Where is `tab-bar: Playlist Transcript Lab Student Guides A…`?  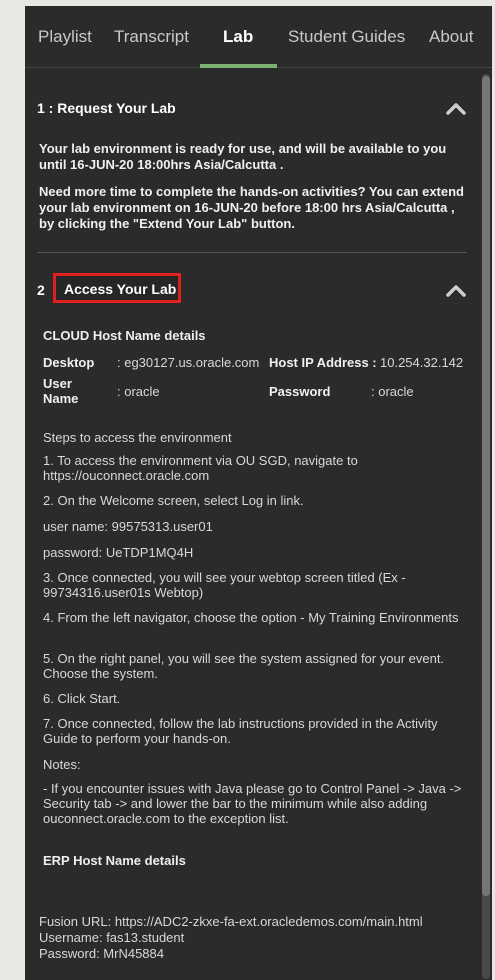 tab-bar: Playlist Transcript Lab Student Guides A… is located at coordinates (258, 37).